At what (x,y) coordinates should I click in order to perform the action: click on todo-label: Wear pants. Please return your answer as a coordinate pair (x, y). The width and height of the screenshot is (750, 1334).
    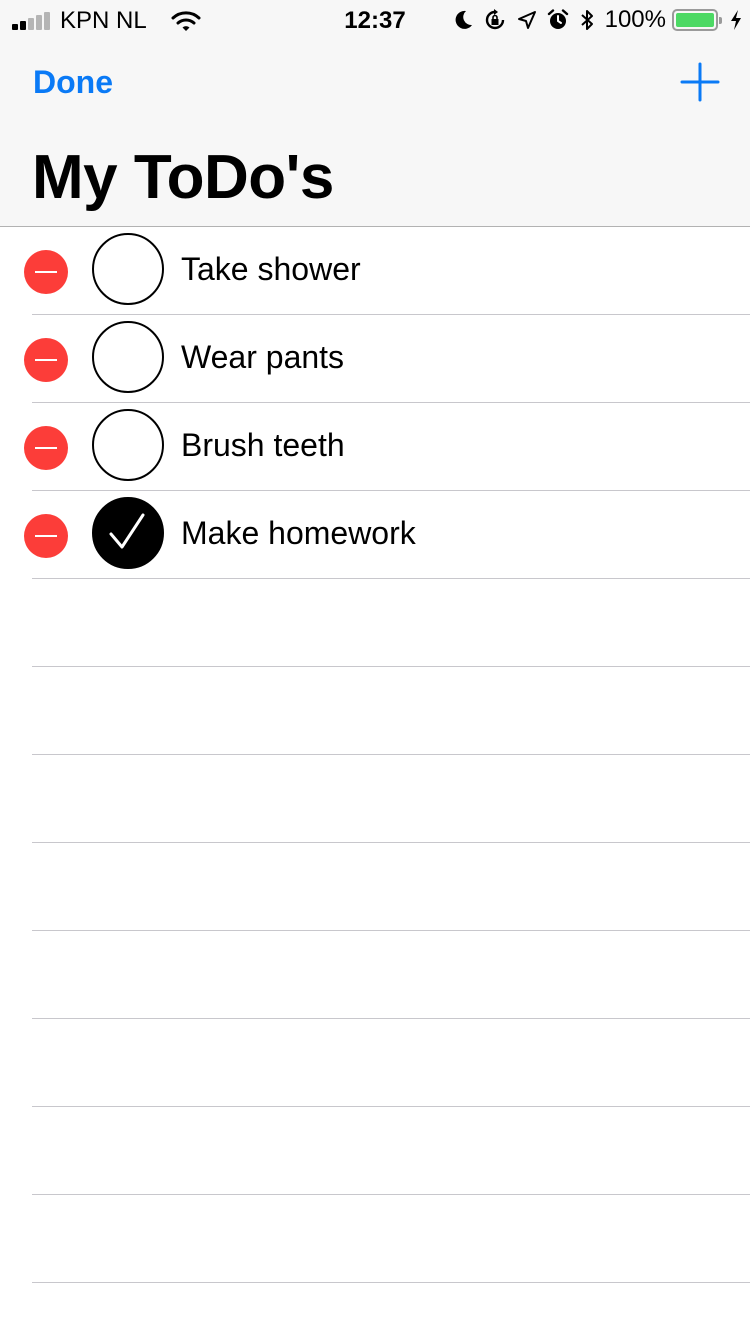
    Looking at the image, I should click on (263, 357).